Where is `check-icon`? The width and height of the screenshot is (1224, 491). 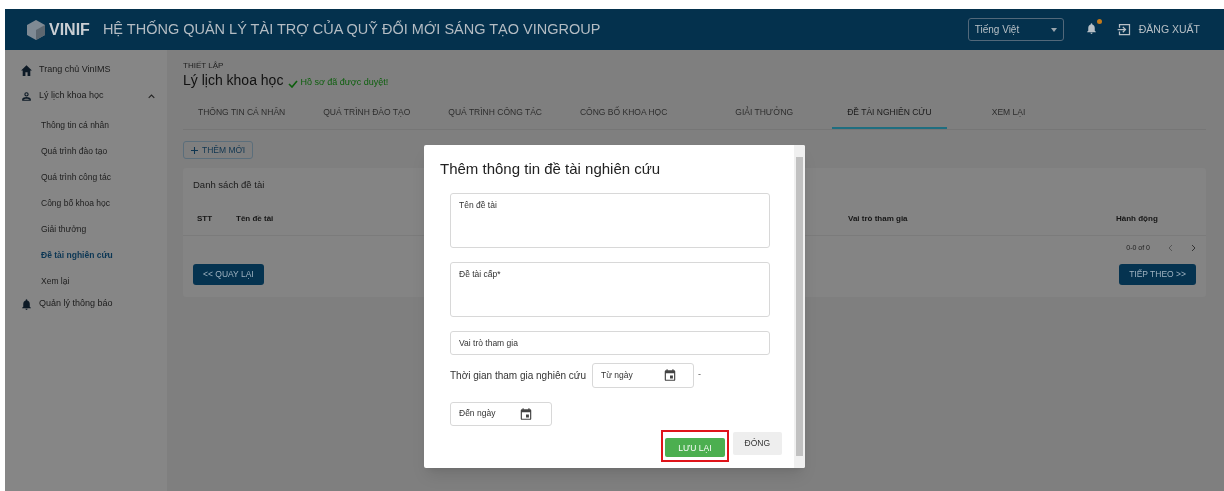
check-icon is located at coordinates (293, 84).